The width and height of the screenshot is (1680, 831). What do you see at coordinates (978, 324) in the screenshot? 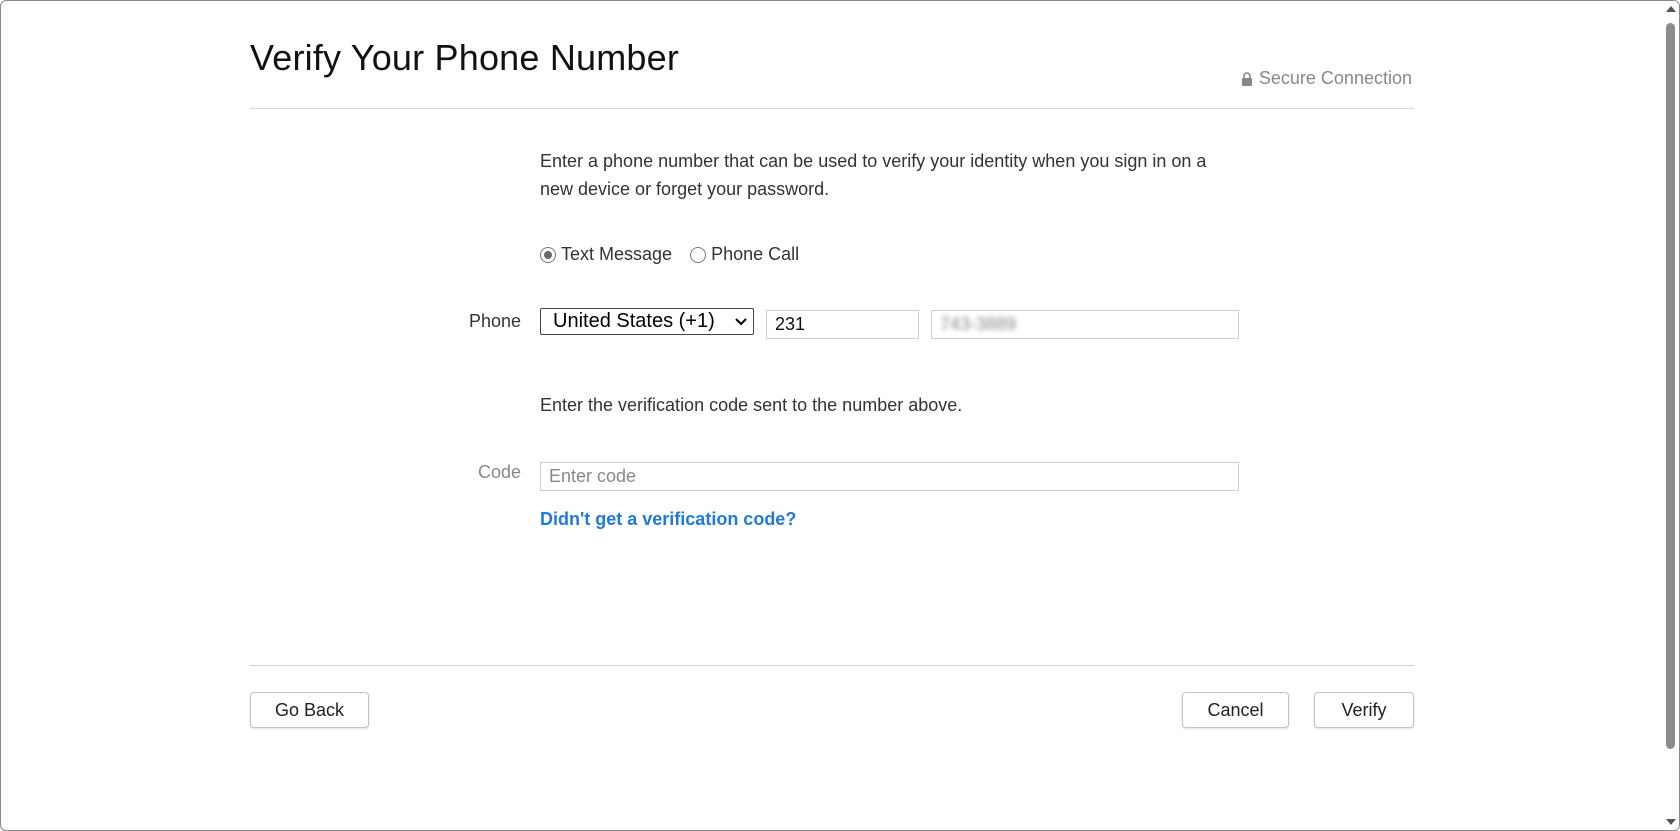
I see `phone-number-value: 743-3889` at bounding box center [978, 324].